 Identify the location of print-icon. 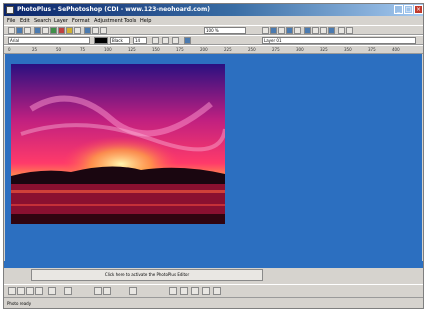
(37, 30).